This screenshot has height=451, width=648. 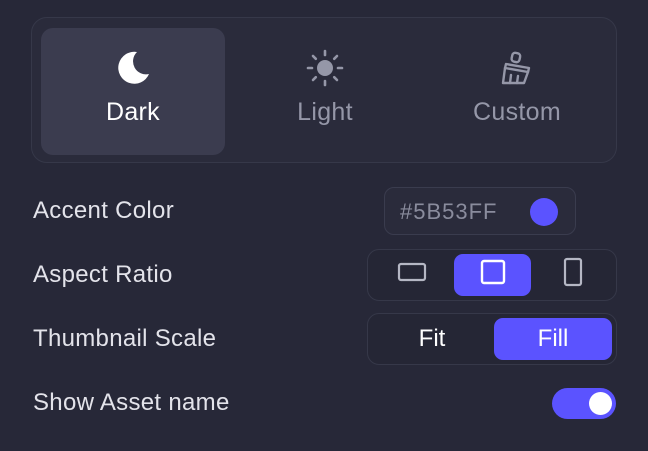 I want to click on aspect-ratio-selector, so click(x=492, y=275).